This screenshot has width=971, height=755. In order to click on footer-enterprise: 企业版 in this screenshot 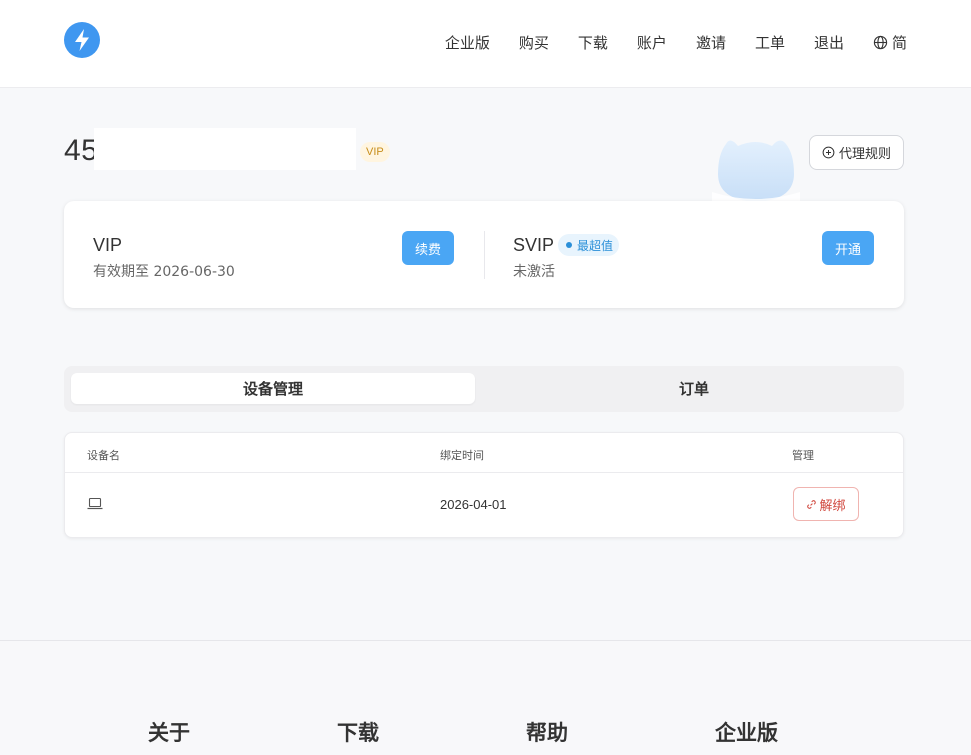, I will do `click(746, 732)`.